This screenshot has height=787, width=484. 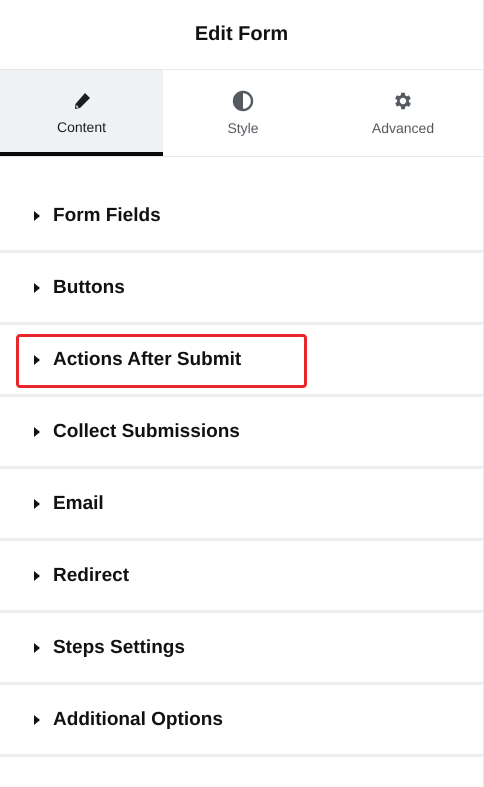 I want to click on gear-icon, so click(x=403, y=101).